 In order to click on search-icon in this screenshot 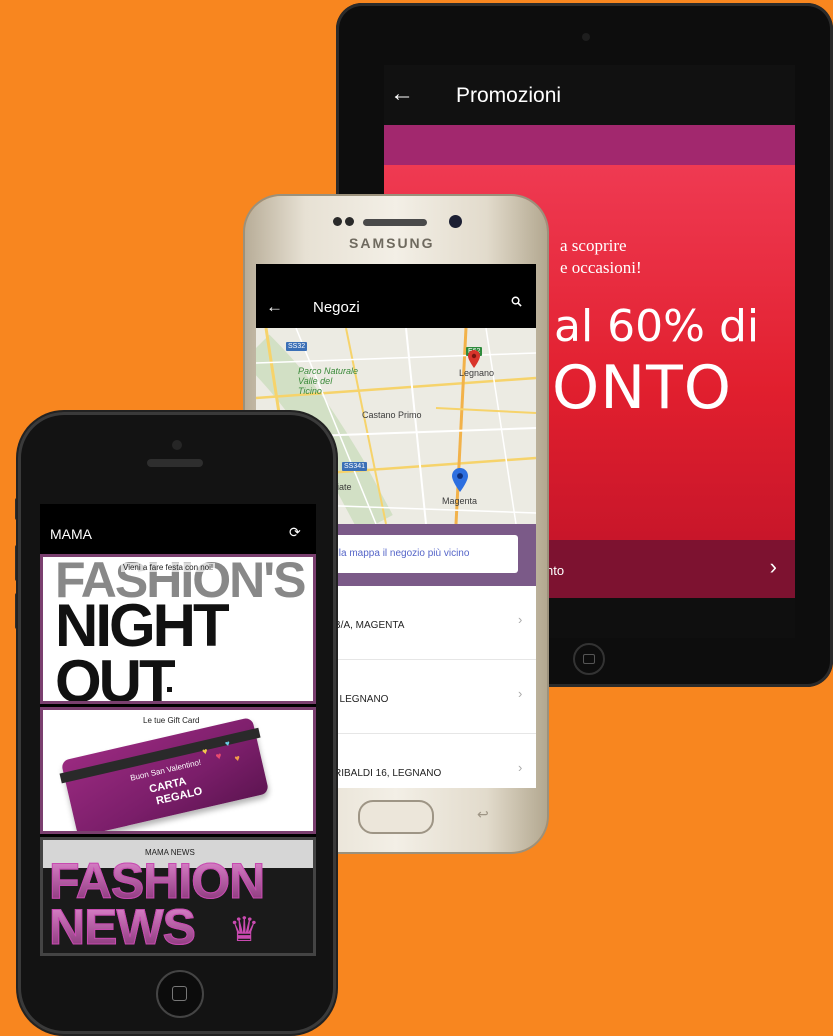, I will do `click(516, 301)`.